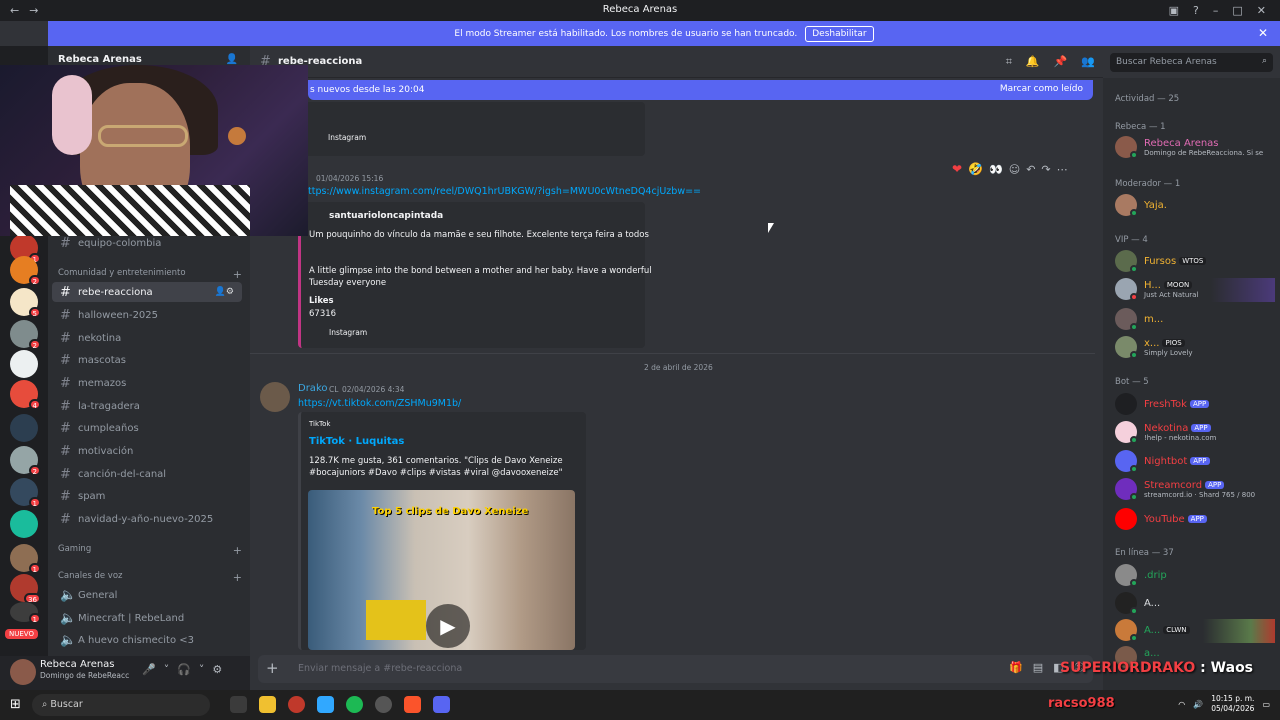 The image size is (1280, 720). I want to click on member-item: Nekotina APP !help - nekotina.com, so click(1195, 433).